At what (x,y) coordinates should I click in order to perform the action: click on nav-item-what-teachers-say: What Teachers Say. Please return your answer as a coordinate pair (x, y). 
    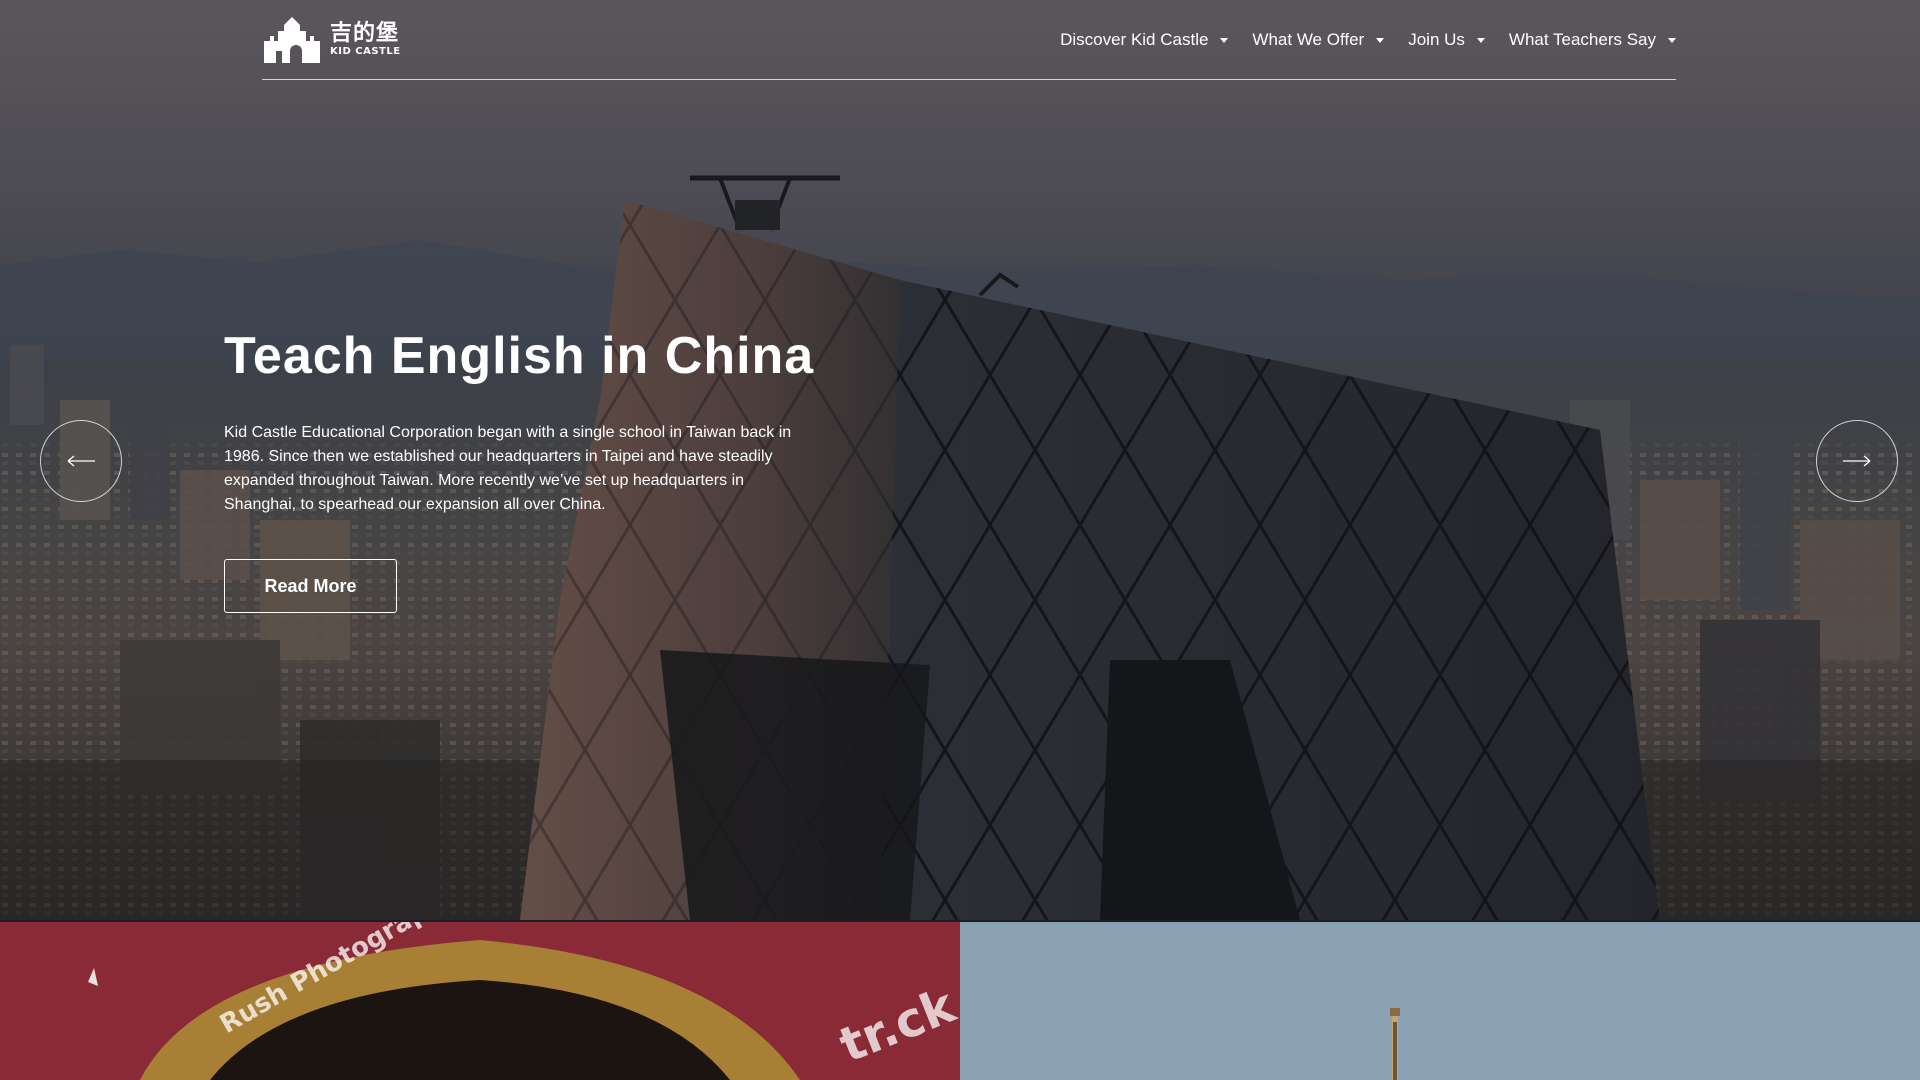
    Looking at the image, I should click on (1580, 40).